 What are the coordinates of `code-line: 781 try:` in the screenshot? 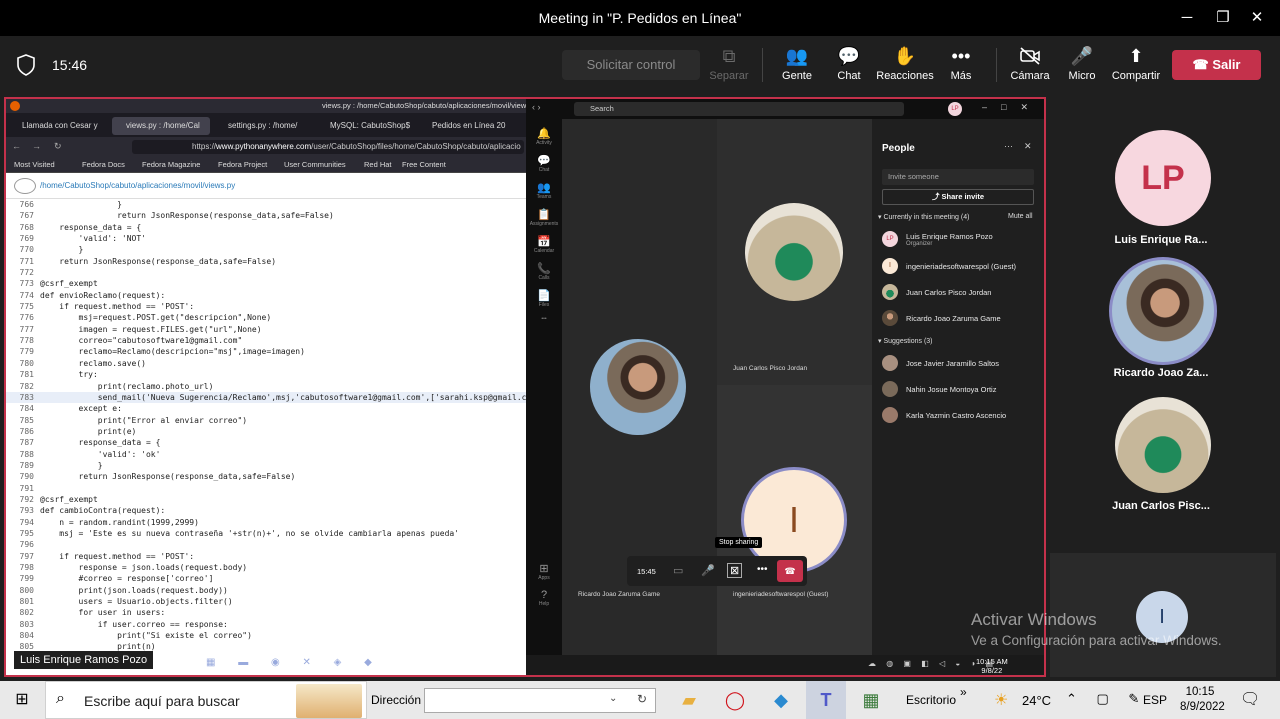 It's located at (266, 374).